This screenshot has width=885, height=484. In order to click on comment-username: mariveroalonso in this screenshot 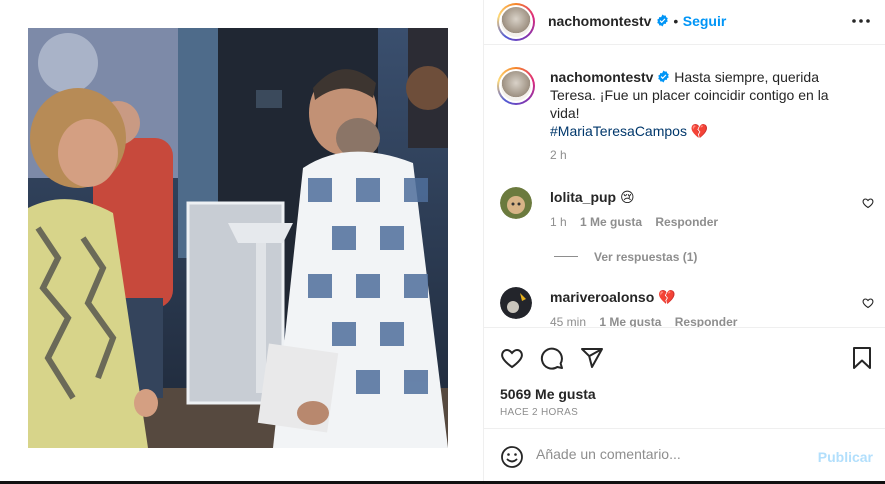, I will do `click(602, 297)`.